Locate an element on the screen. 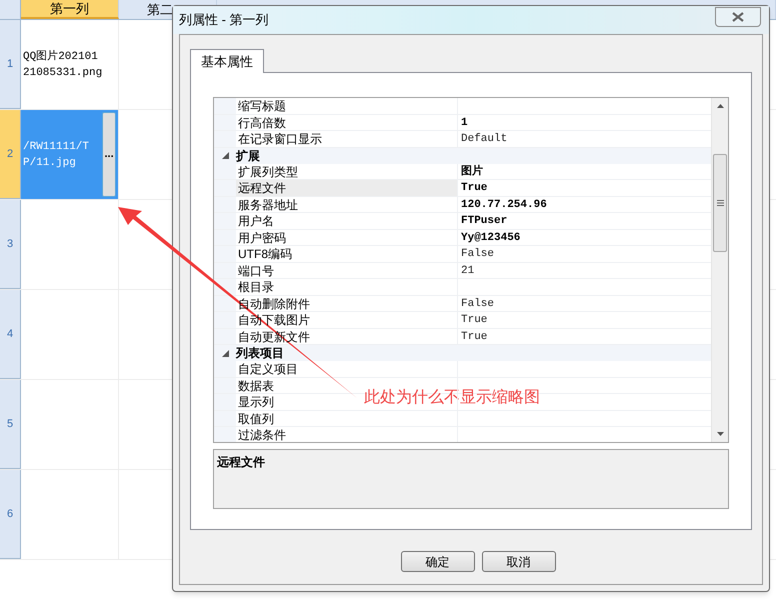 This screenshot has width=776, height=601. scroll-thumb is located at coordinates (720, 203).